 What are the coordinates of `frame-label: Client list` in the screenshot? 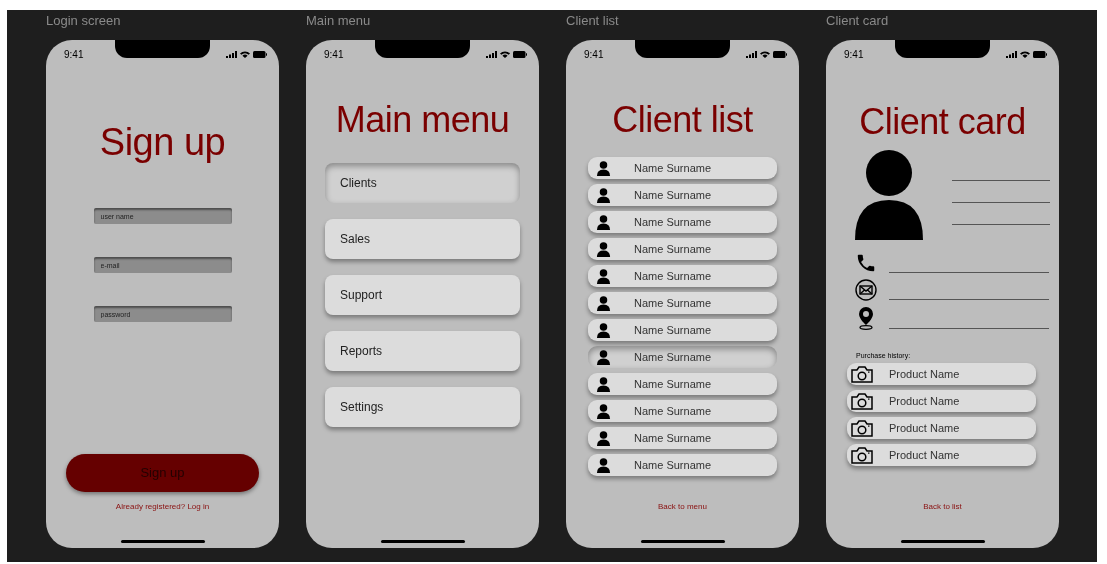 It's located at (593, 21).